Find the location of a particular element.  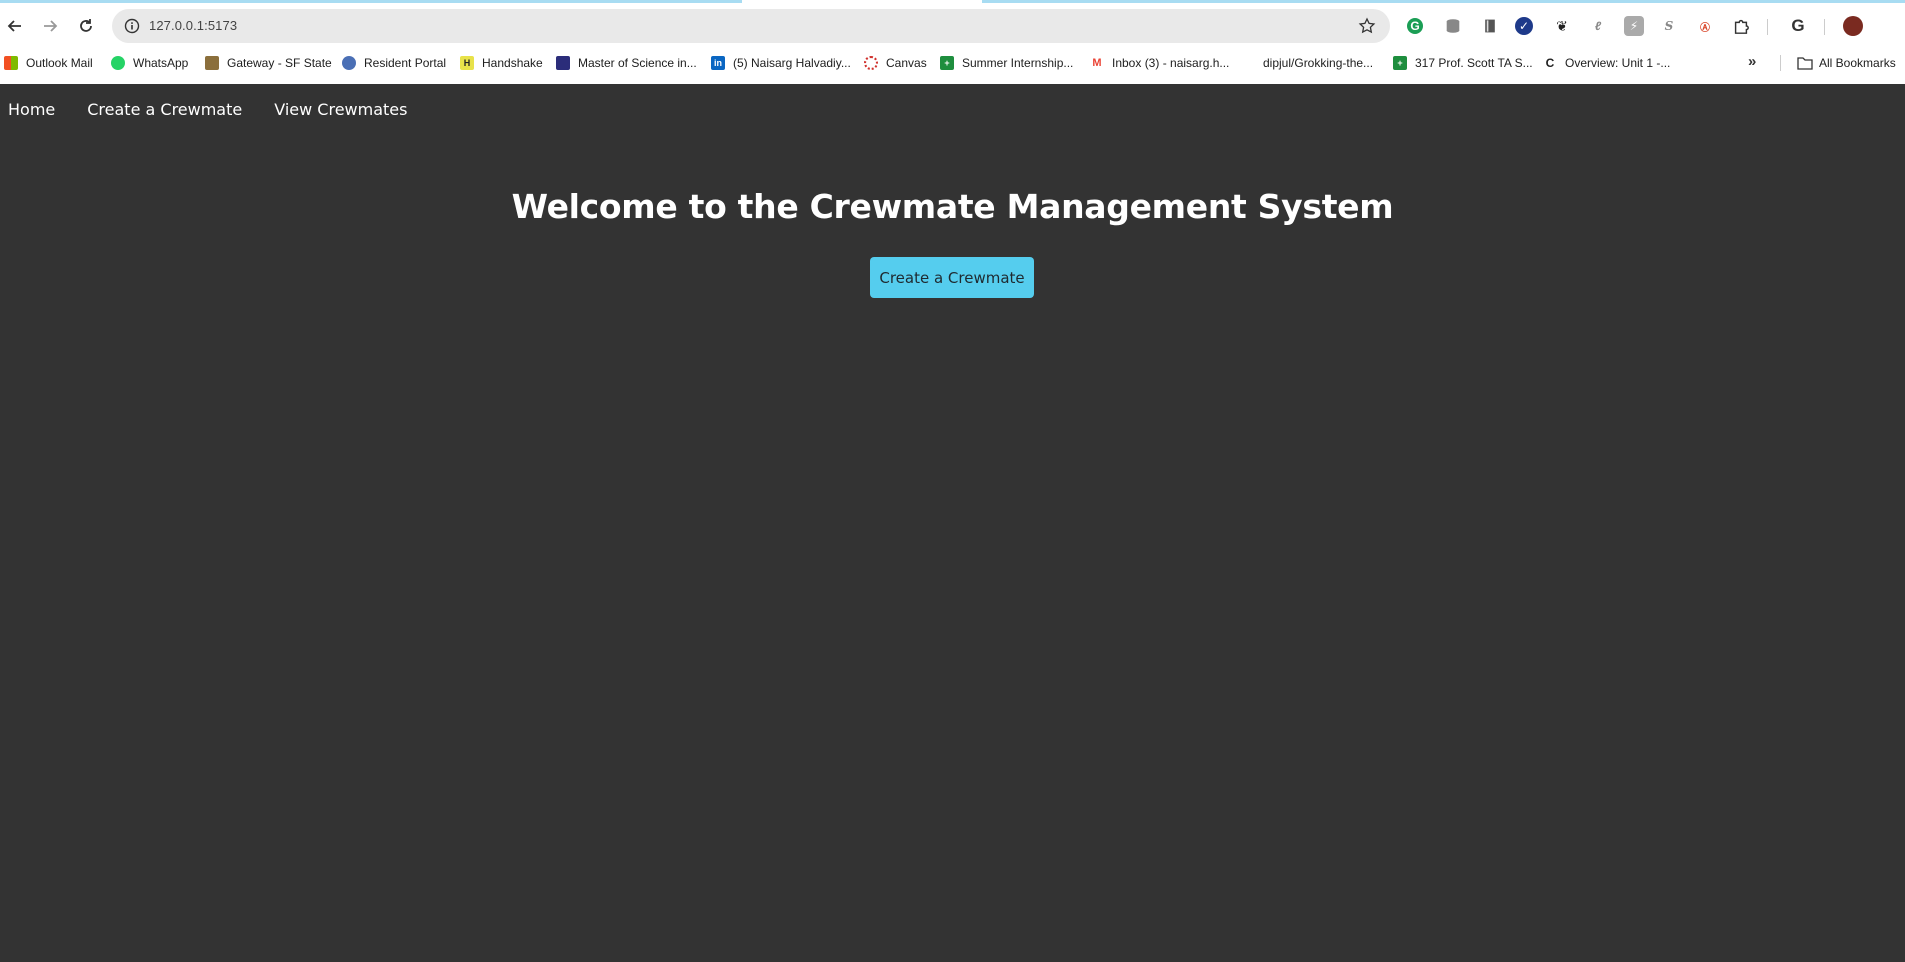

handshake-icon: H is located at coordinates (467, 63).